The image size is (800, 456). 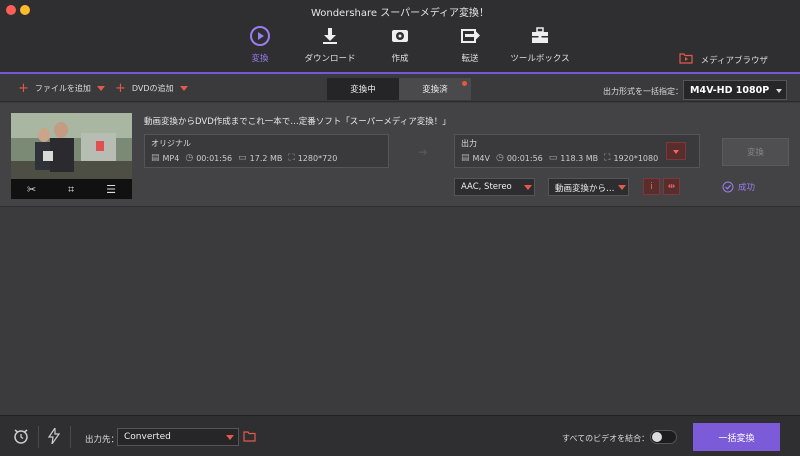 What do you see at coordinates (486, 187) in the screenshot?
I see `audio-track-value: AAC, Stereo` at bounding box center [486, 187].